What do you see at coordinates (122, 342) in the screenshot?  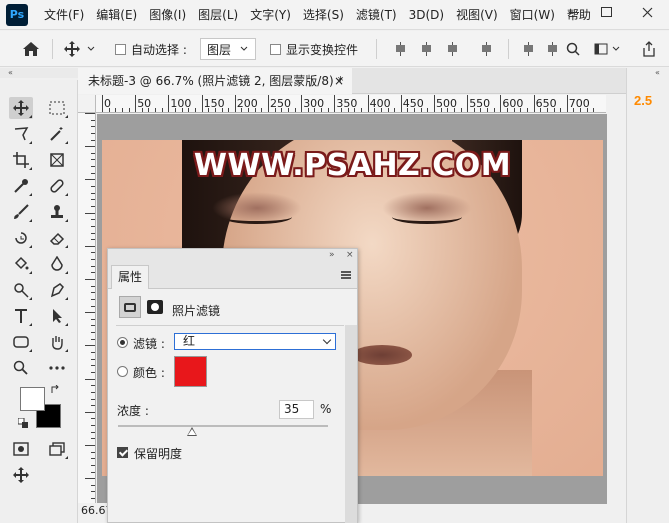 I see `filter-radio` at bounding box center [122, 342].